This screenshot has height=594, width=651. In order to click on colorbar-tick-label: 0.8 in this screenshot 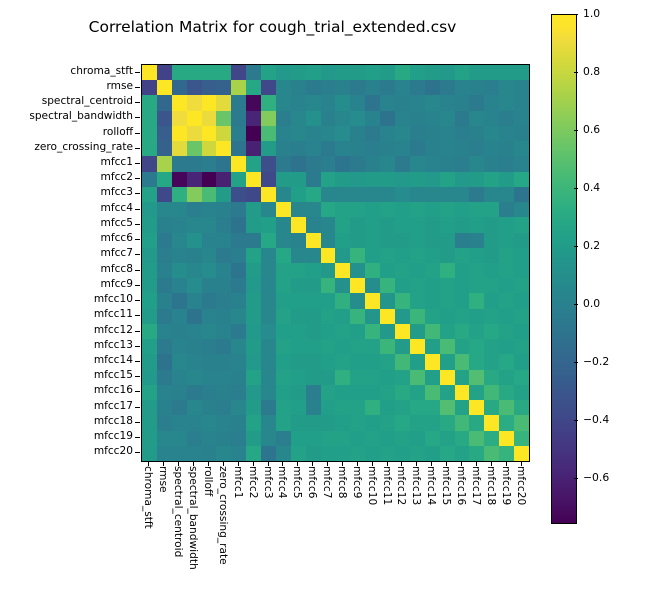, I will do `click(592, 72)`.